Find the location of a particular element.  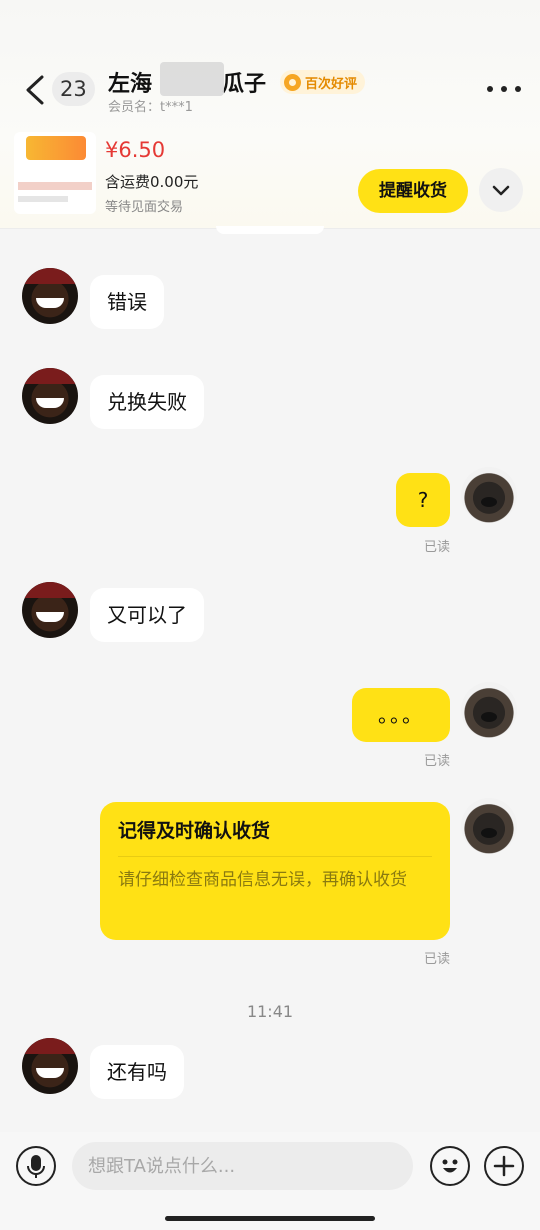

rating-badge-label: 百次好评 is located at coordinates (331, 84).